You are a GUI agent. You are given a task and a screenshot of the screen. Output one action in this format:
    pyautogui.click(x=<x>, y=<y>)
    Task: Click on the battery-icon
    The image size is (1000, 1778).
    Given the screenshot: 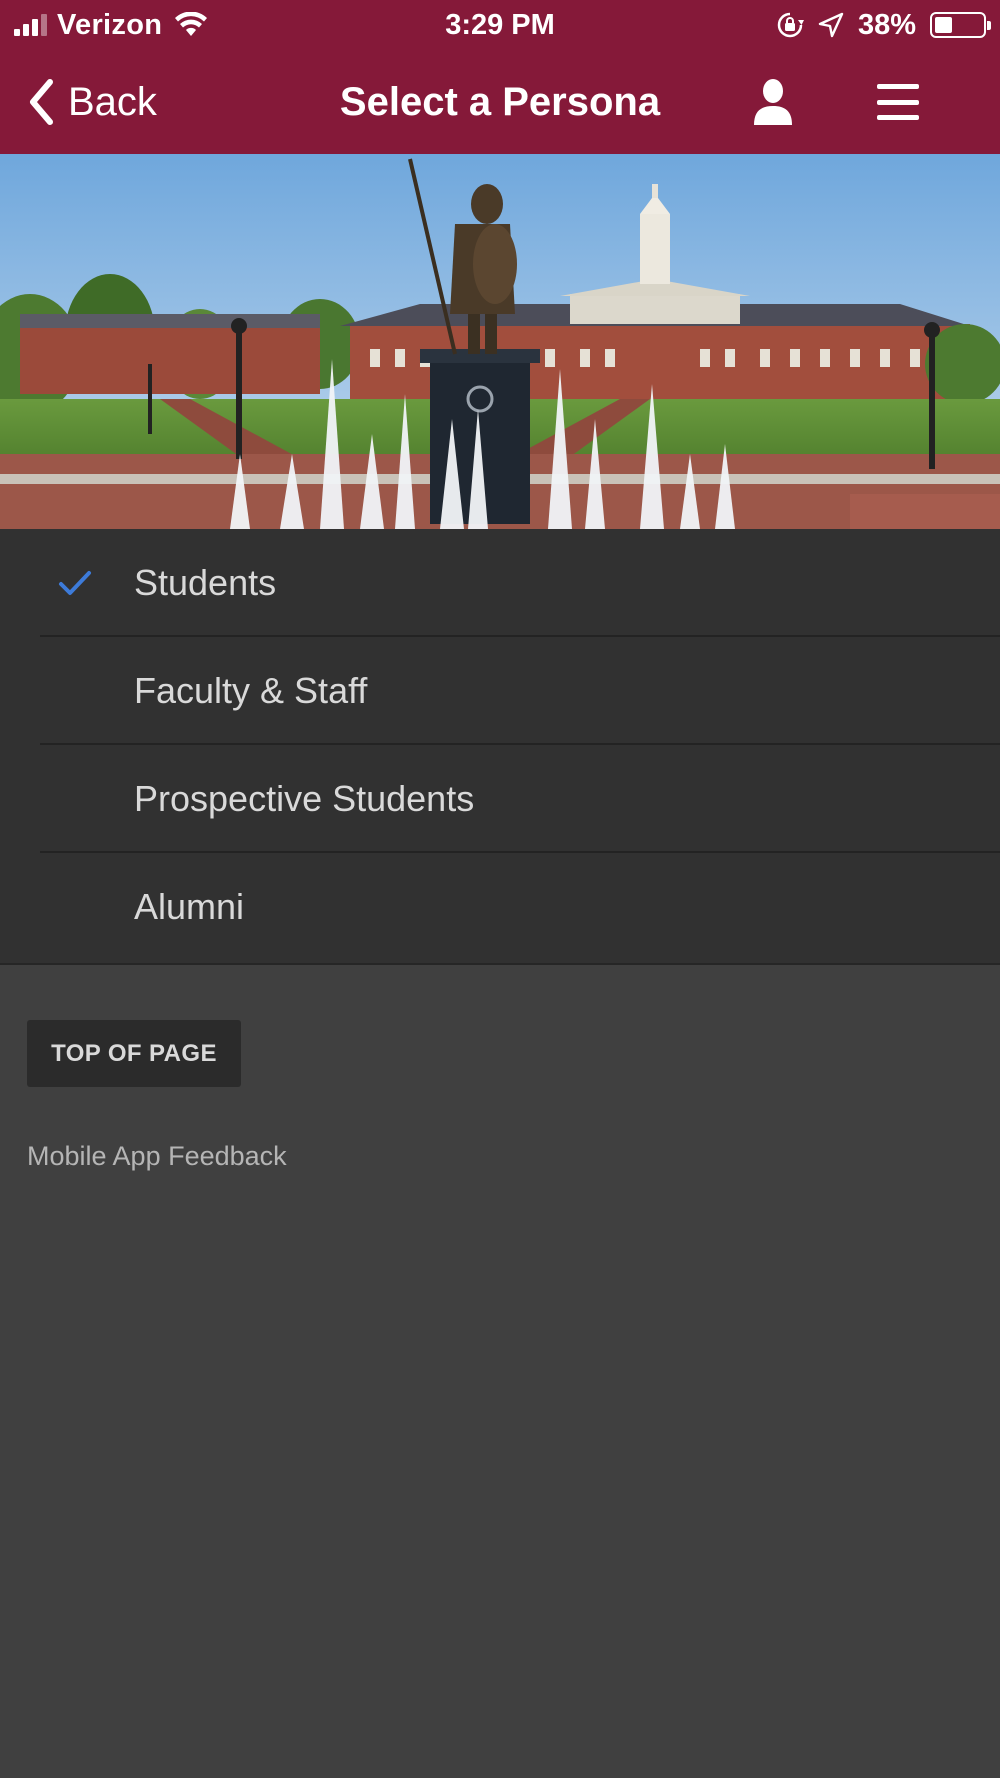 What is the action you would take?
    pyautogui.click(x=960, y=25)
    